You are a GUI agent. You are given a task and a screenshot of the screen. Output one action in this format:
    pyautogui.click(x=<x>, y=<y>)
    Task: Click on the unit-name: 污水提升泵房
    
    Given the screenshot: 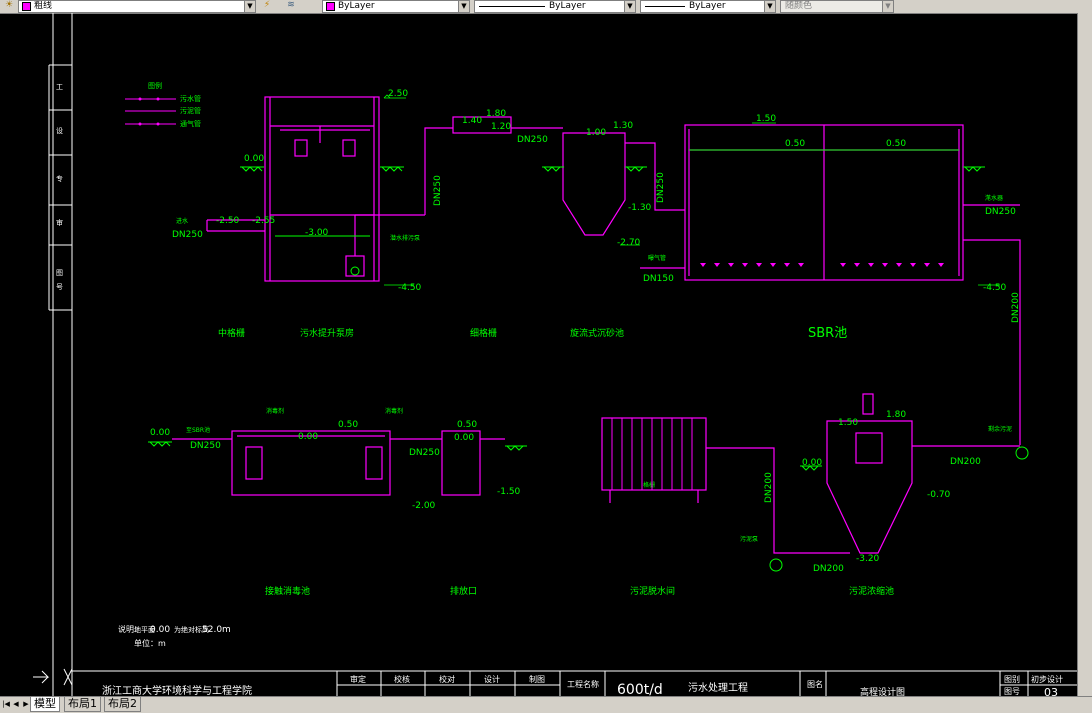 What is the action you would take?
    pyautogui.click(x=327, y=333)
    